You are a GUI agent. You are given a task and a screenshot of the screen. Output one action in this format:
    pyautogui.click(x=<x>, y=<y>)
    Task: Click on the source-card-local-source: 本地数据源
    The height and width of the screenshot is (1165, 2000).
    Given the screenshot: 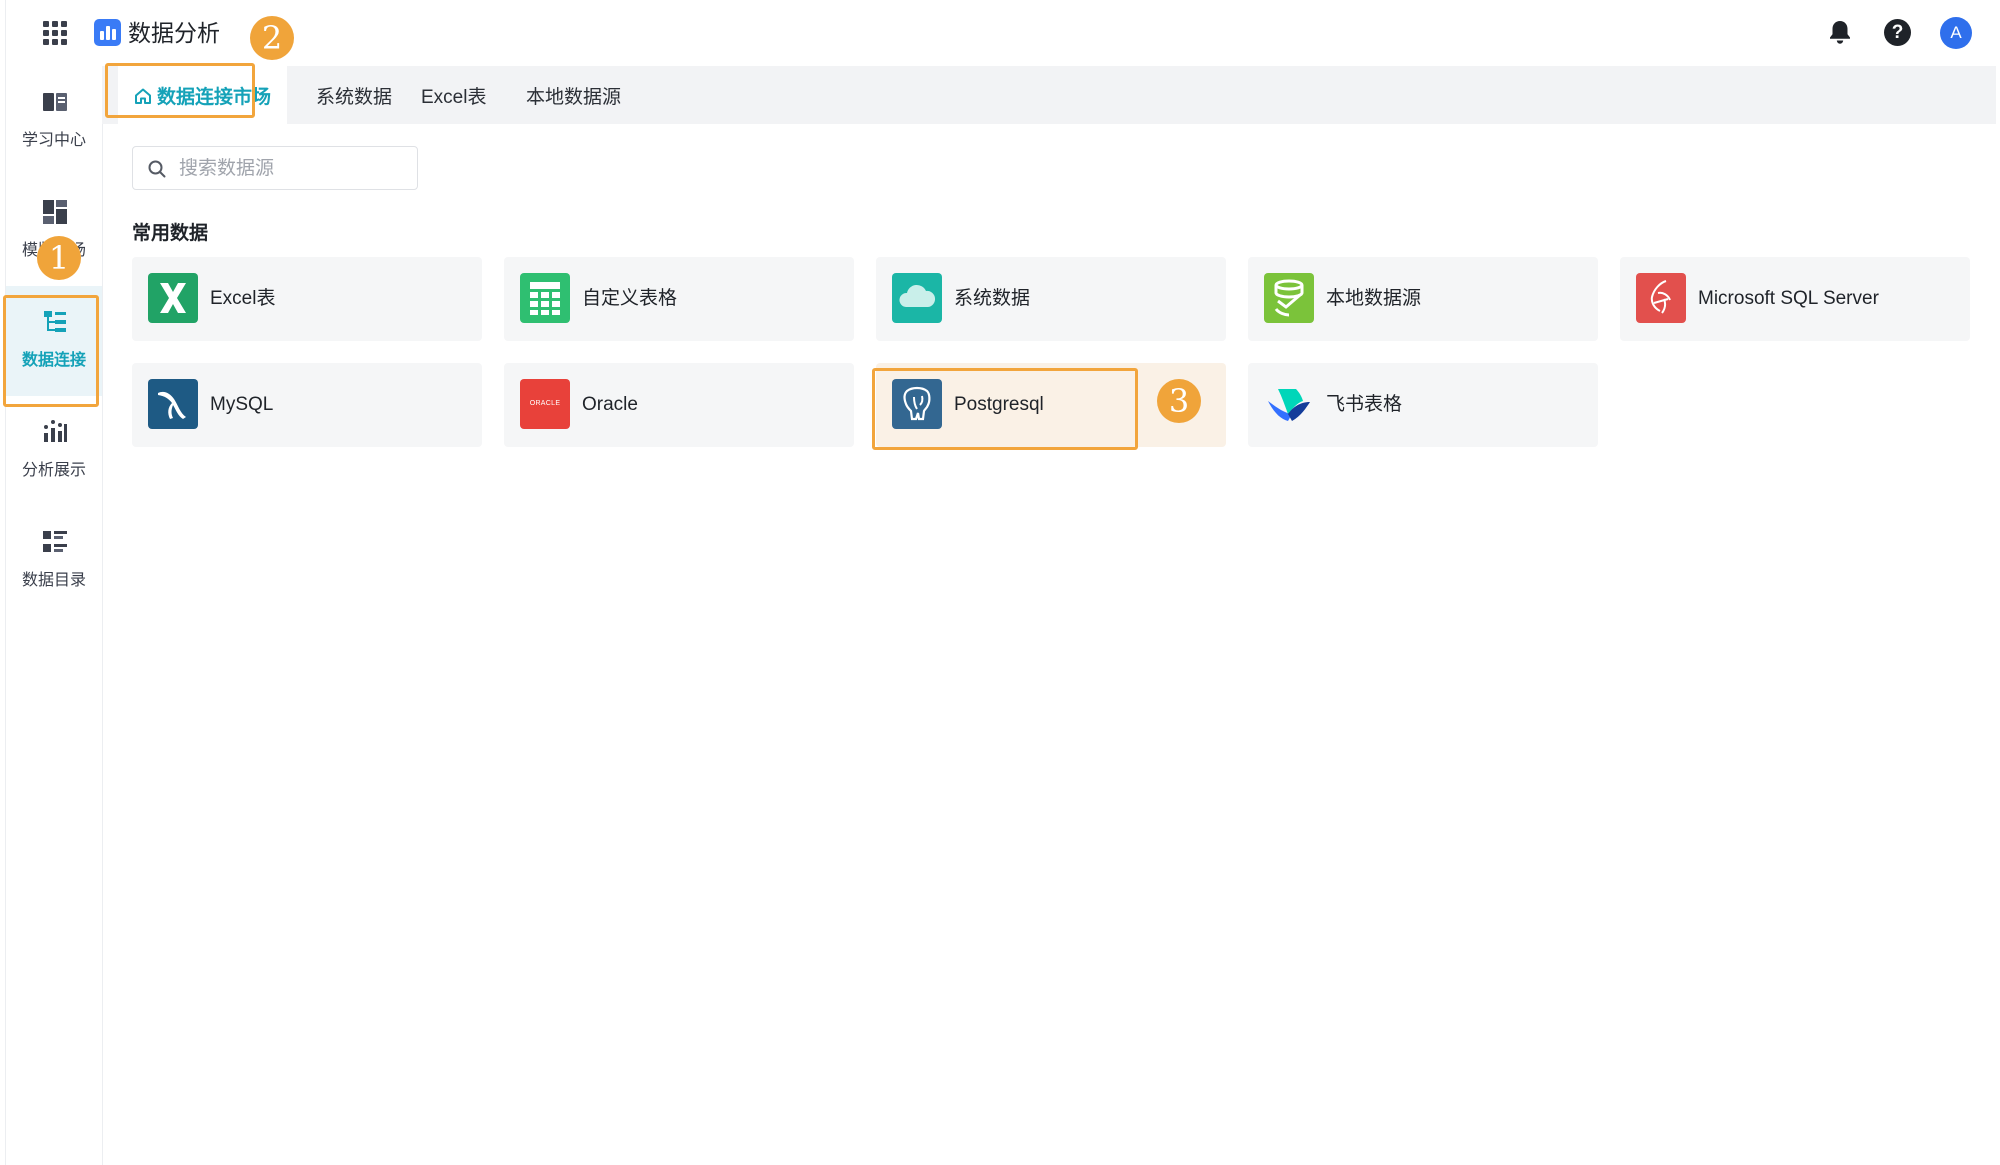 What is the action you would take?
    pyautogui.click(x=1423, y=299)
    